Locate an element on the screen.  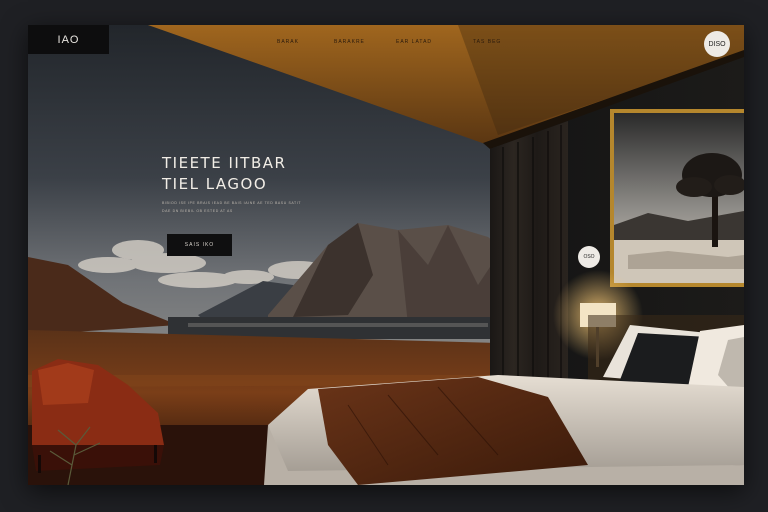
info-pin-button: OSO is located at coordinates (589, 257).